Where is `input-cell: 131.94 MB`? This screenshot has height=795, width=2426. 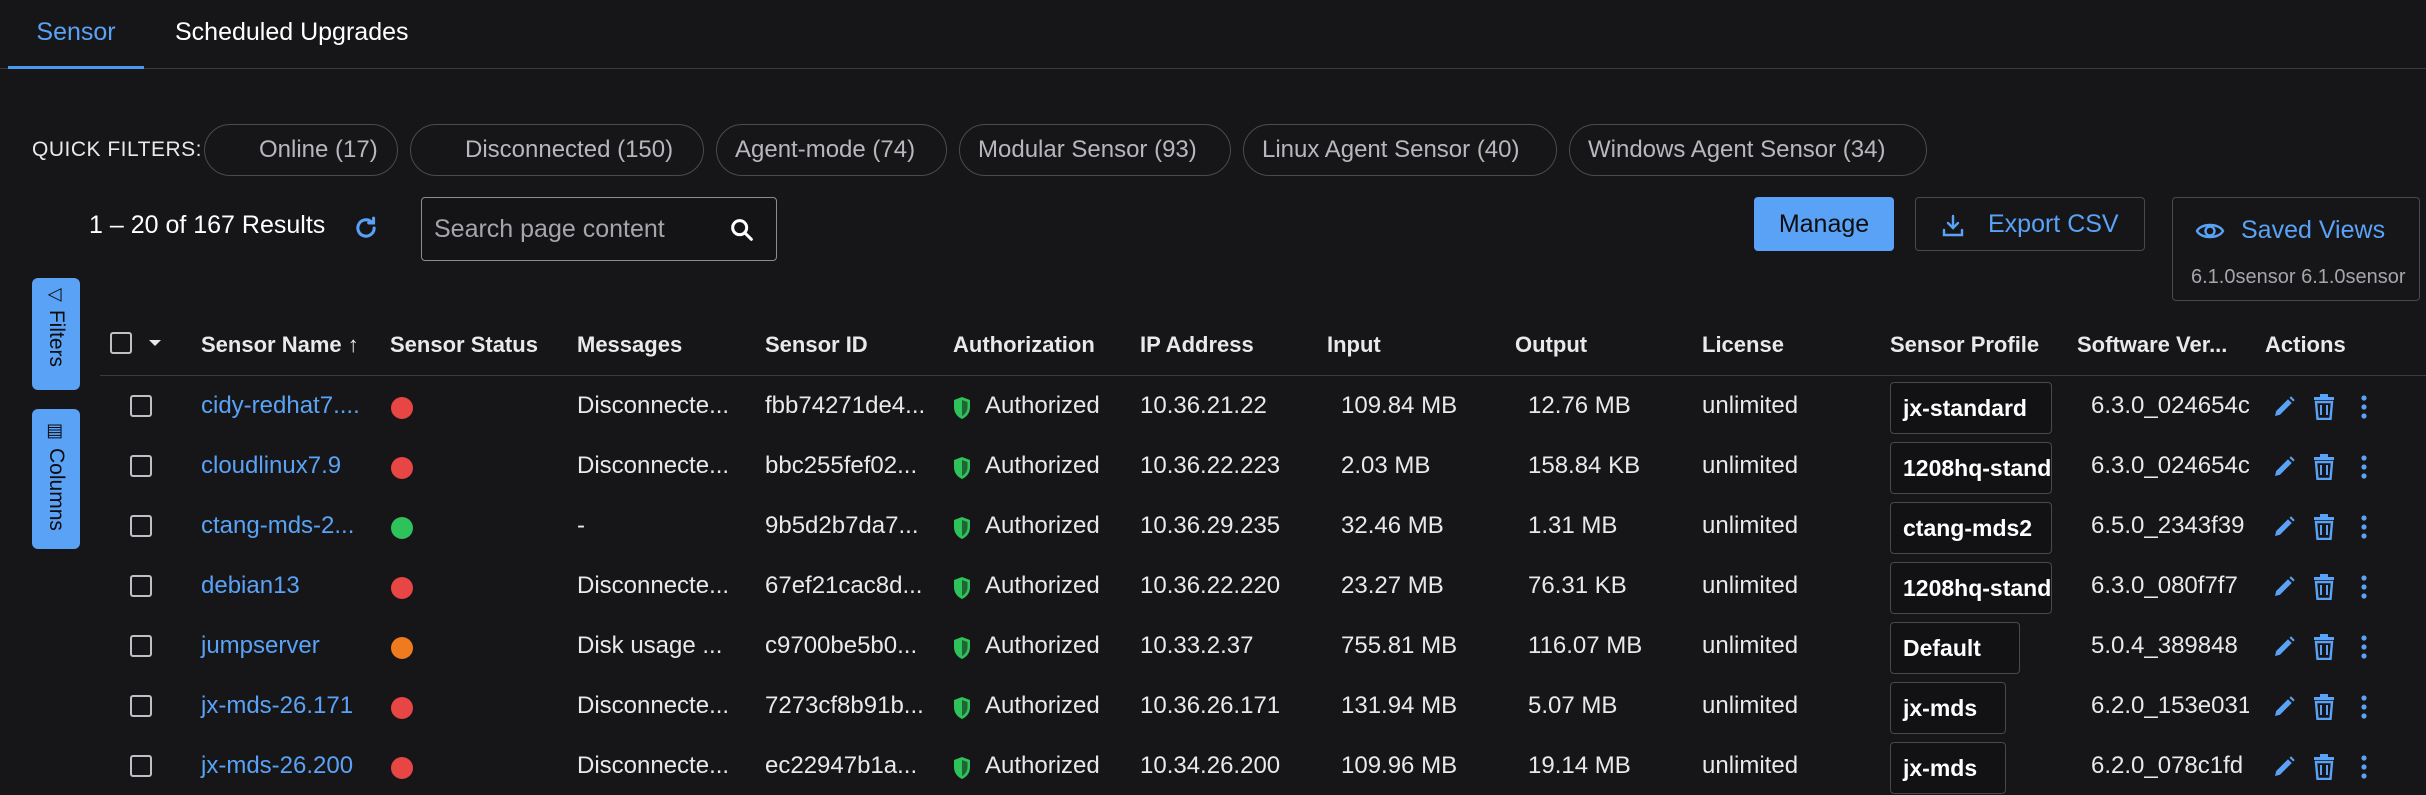
input-cell: 131.94 MB is located at coordinates (1399, 705).